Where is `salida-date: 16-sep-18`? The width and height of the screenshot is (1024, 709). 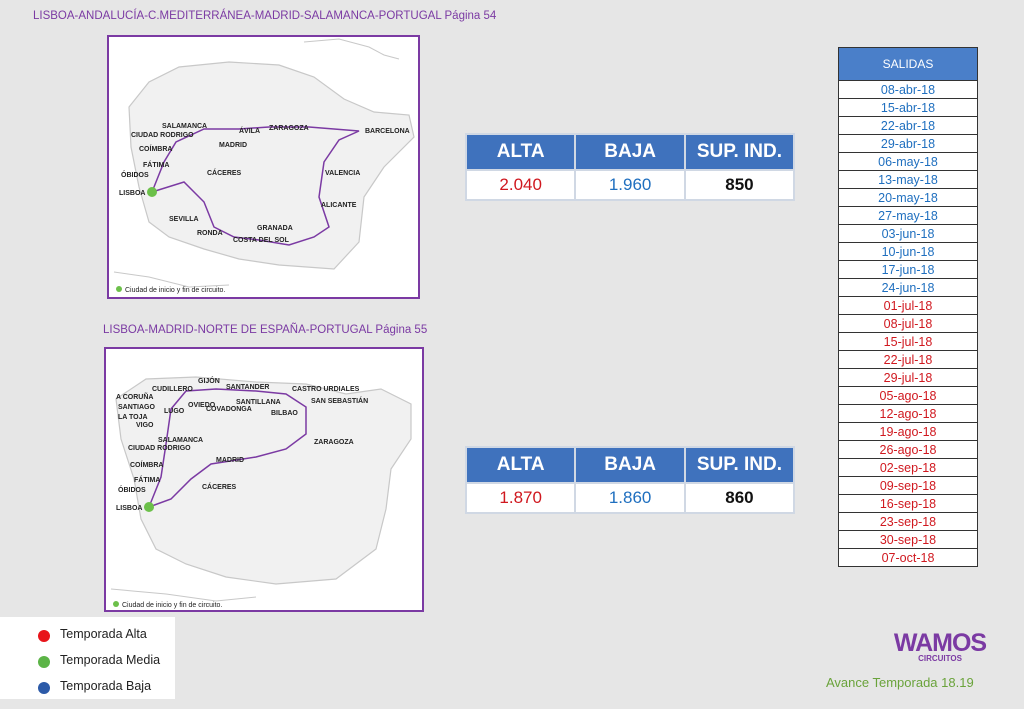
salida-date: 16-sep-18 is located at coordinates (908, 503).